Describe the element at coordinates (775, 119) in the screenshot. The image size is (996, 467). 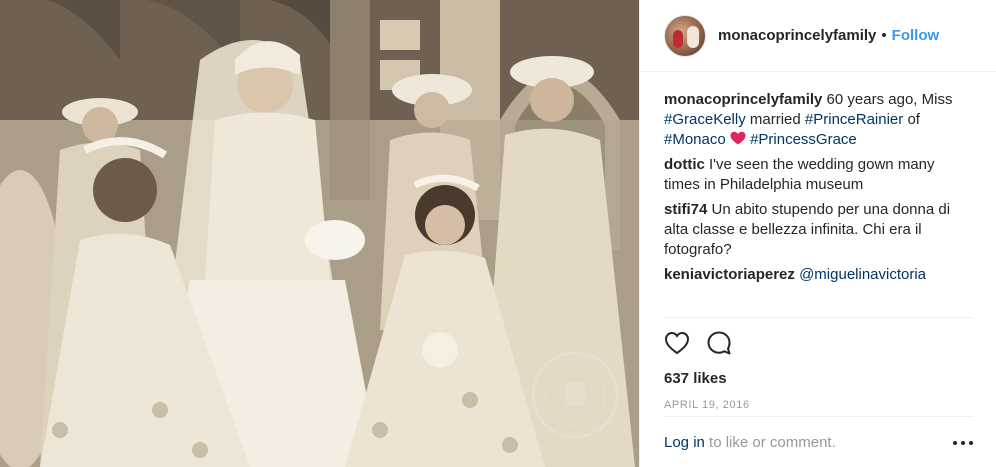
I see `comment-text: married` at that location.